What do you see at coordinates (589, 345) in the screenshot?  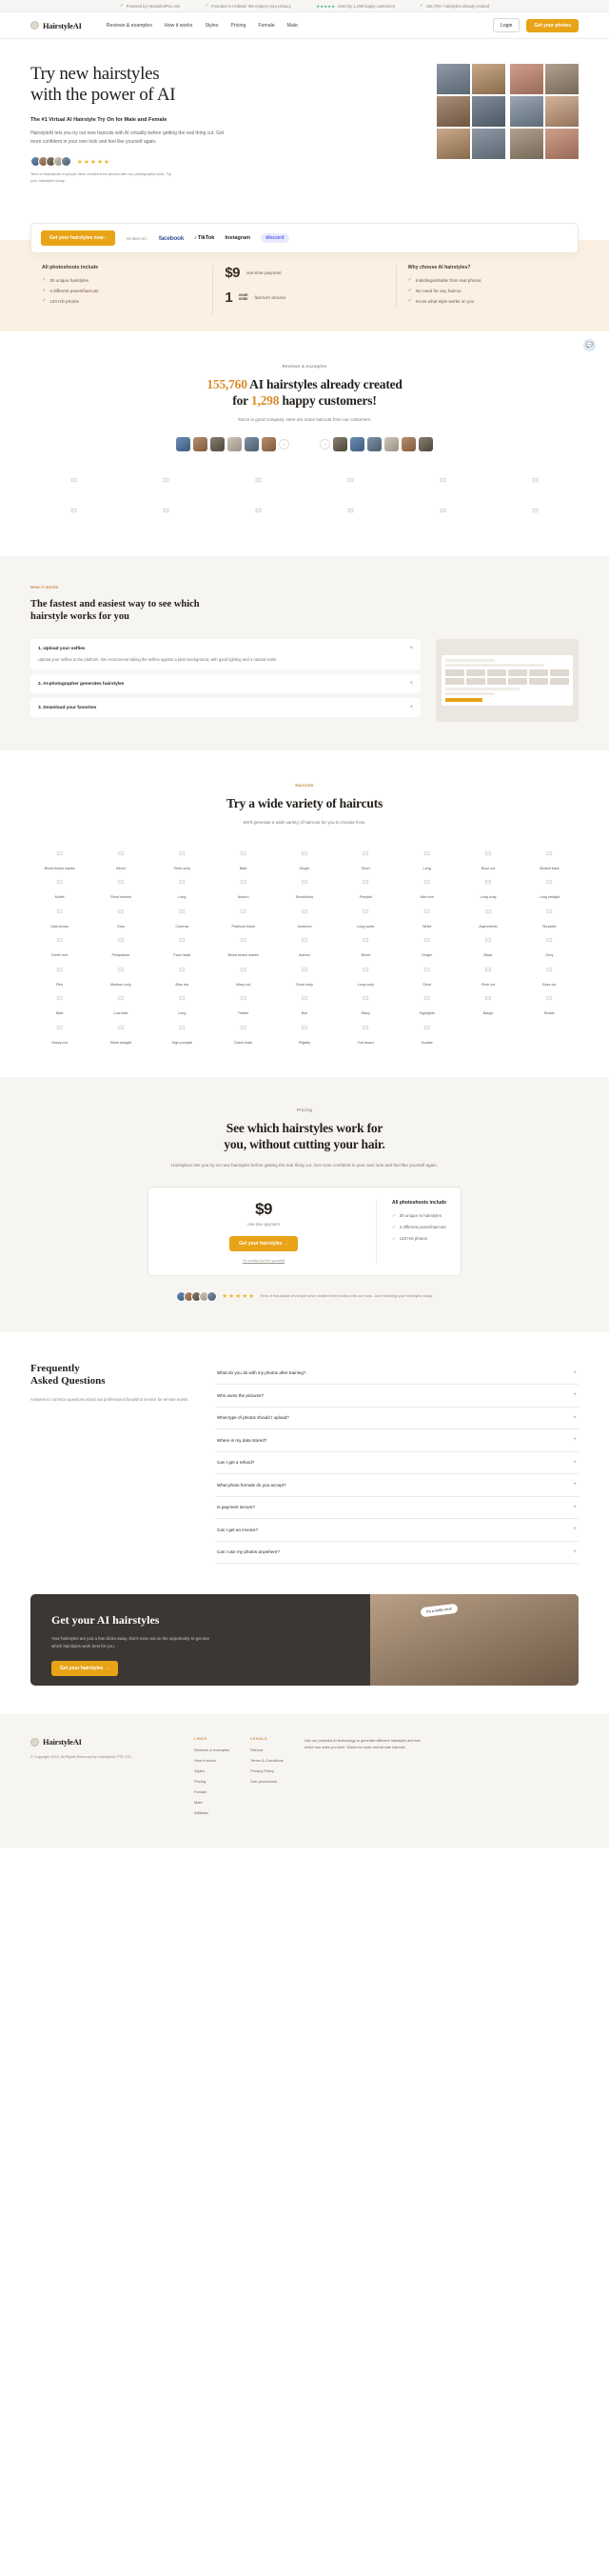 I see `chat-icon: 💬` at bounding box center [589, 345].